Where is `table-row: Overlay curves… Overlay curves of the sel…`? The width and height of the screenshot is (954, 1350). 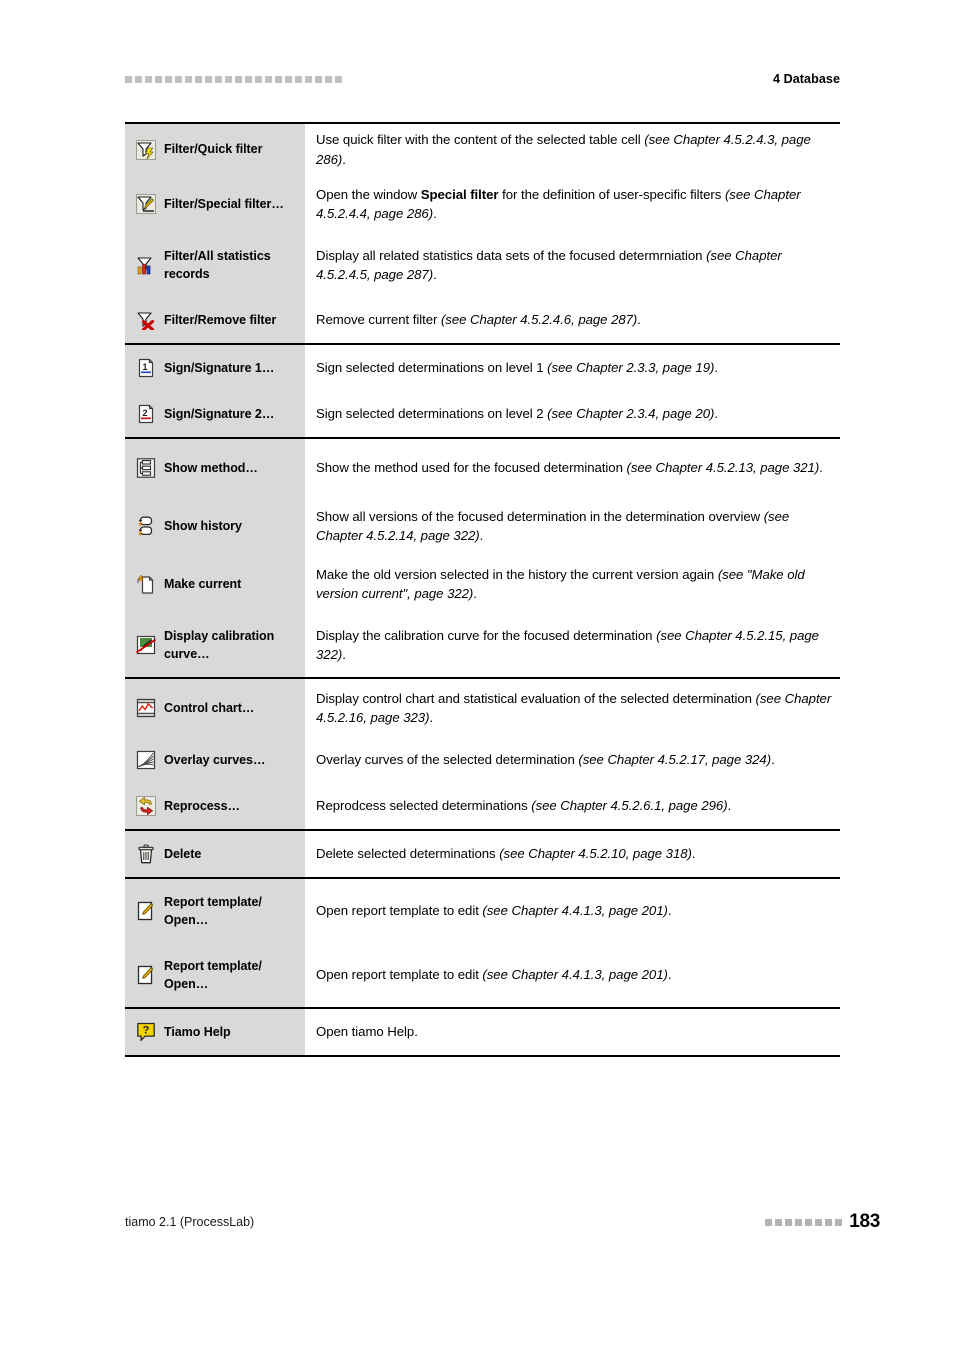
table-row: Overlay curves… Overlay curves of the sel… is located at coordinates (482, 760).